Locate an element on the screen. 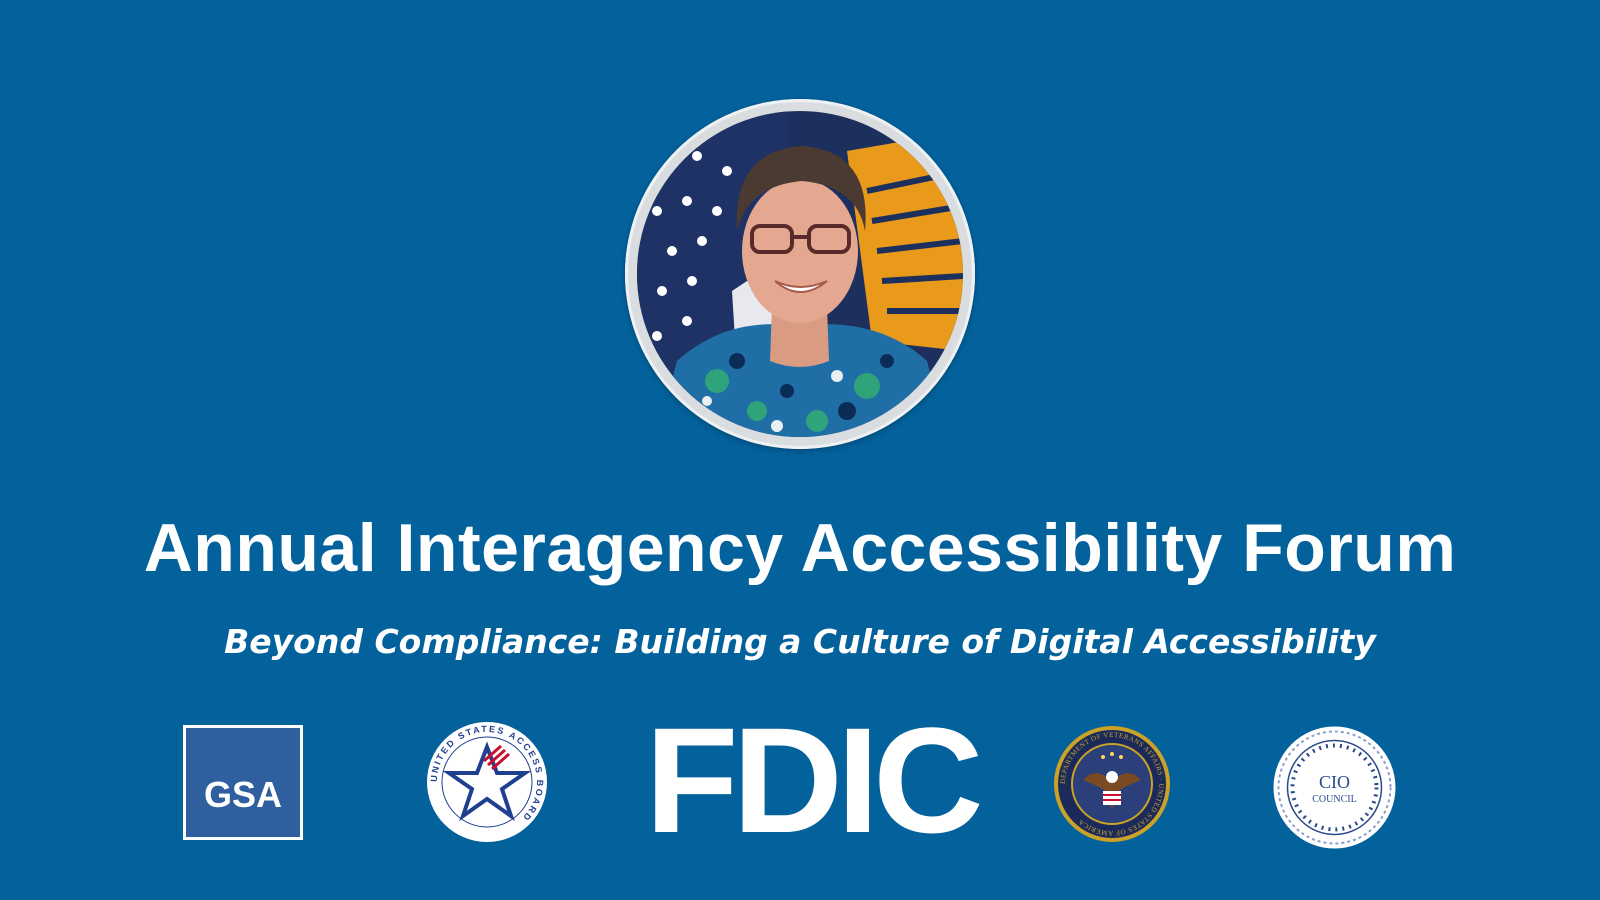 This screenshot has width=1600, height=900. cio-line1: CIO is located at coordinates (1334, 782).